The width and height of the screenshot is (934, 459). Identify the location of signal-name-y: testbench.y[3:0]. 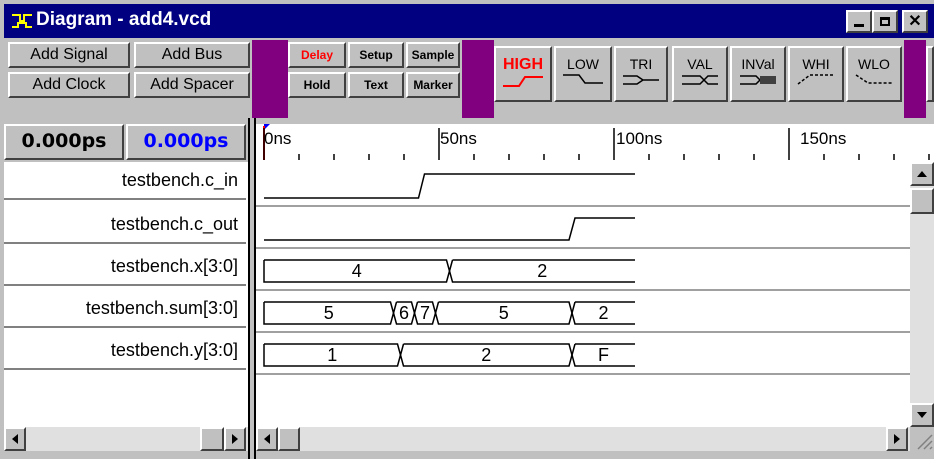
(125, 351).